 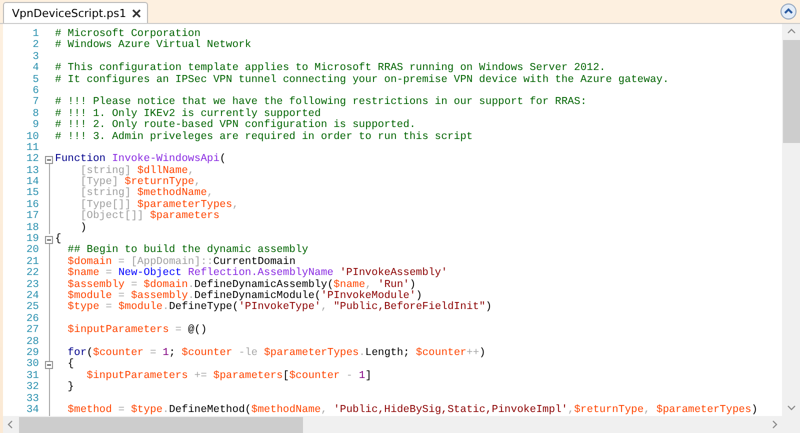 What do you see at coordinates (32, 148) in the screenshot?
I see `line-number: 11` at bounding box center [32, 148].